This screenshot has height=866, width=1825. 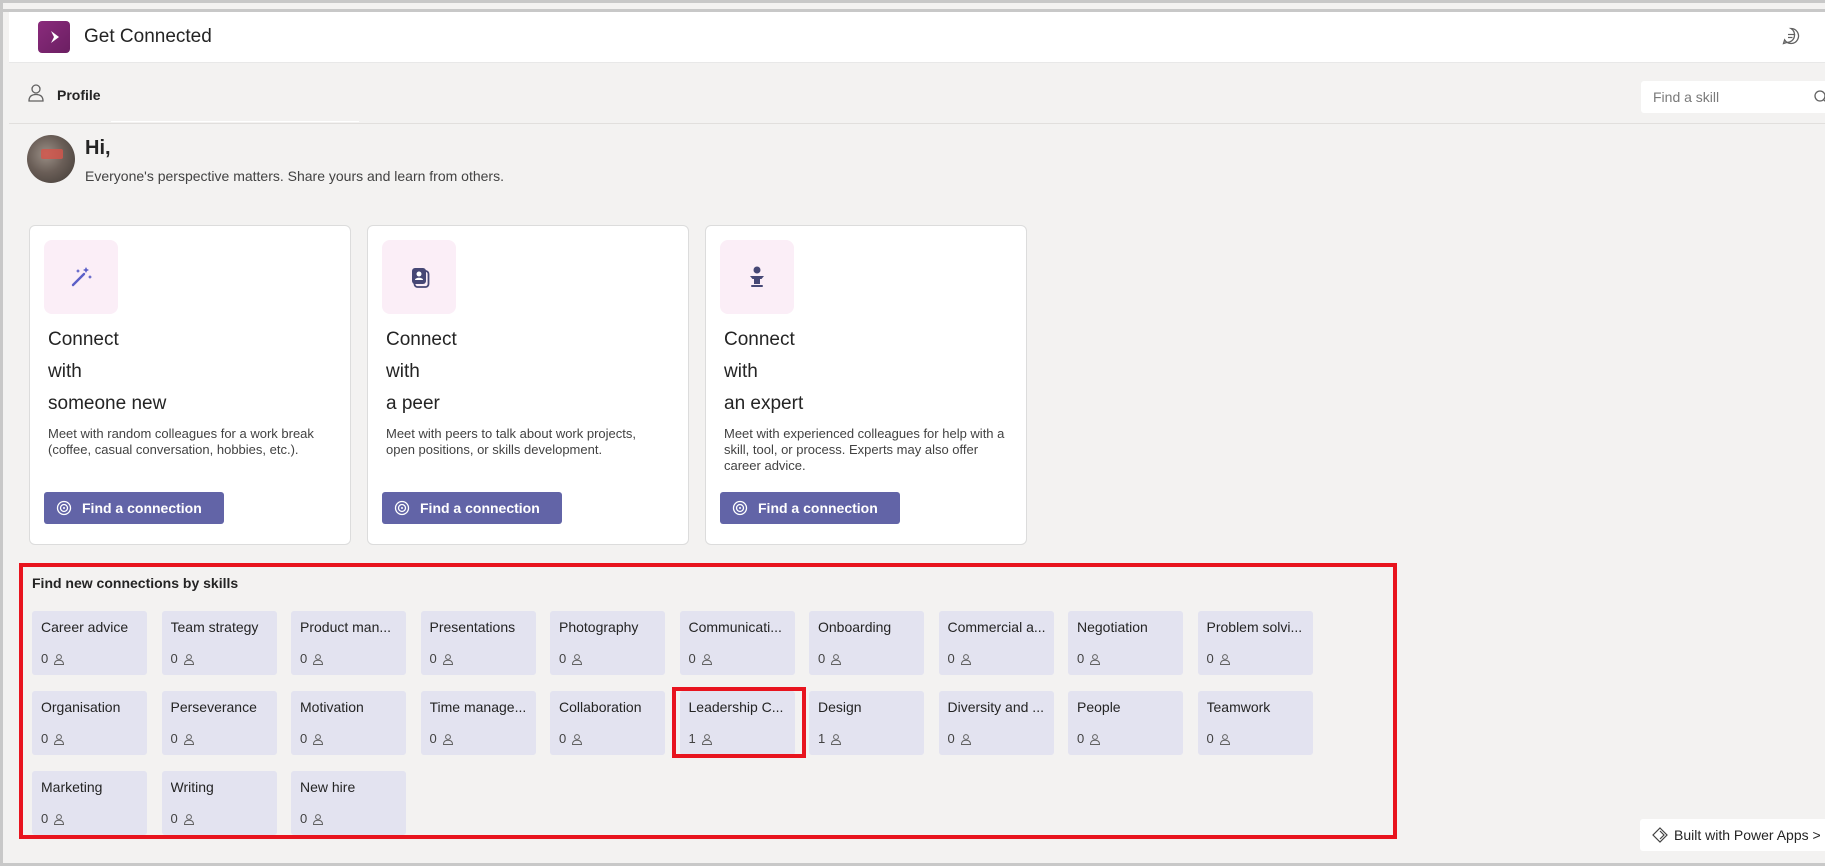 What do you see at coordinates (107, 371) in the screenshot?
I see `card-title: Connect with someone new` at bounding box center [107, 371].